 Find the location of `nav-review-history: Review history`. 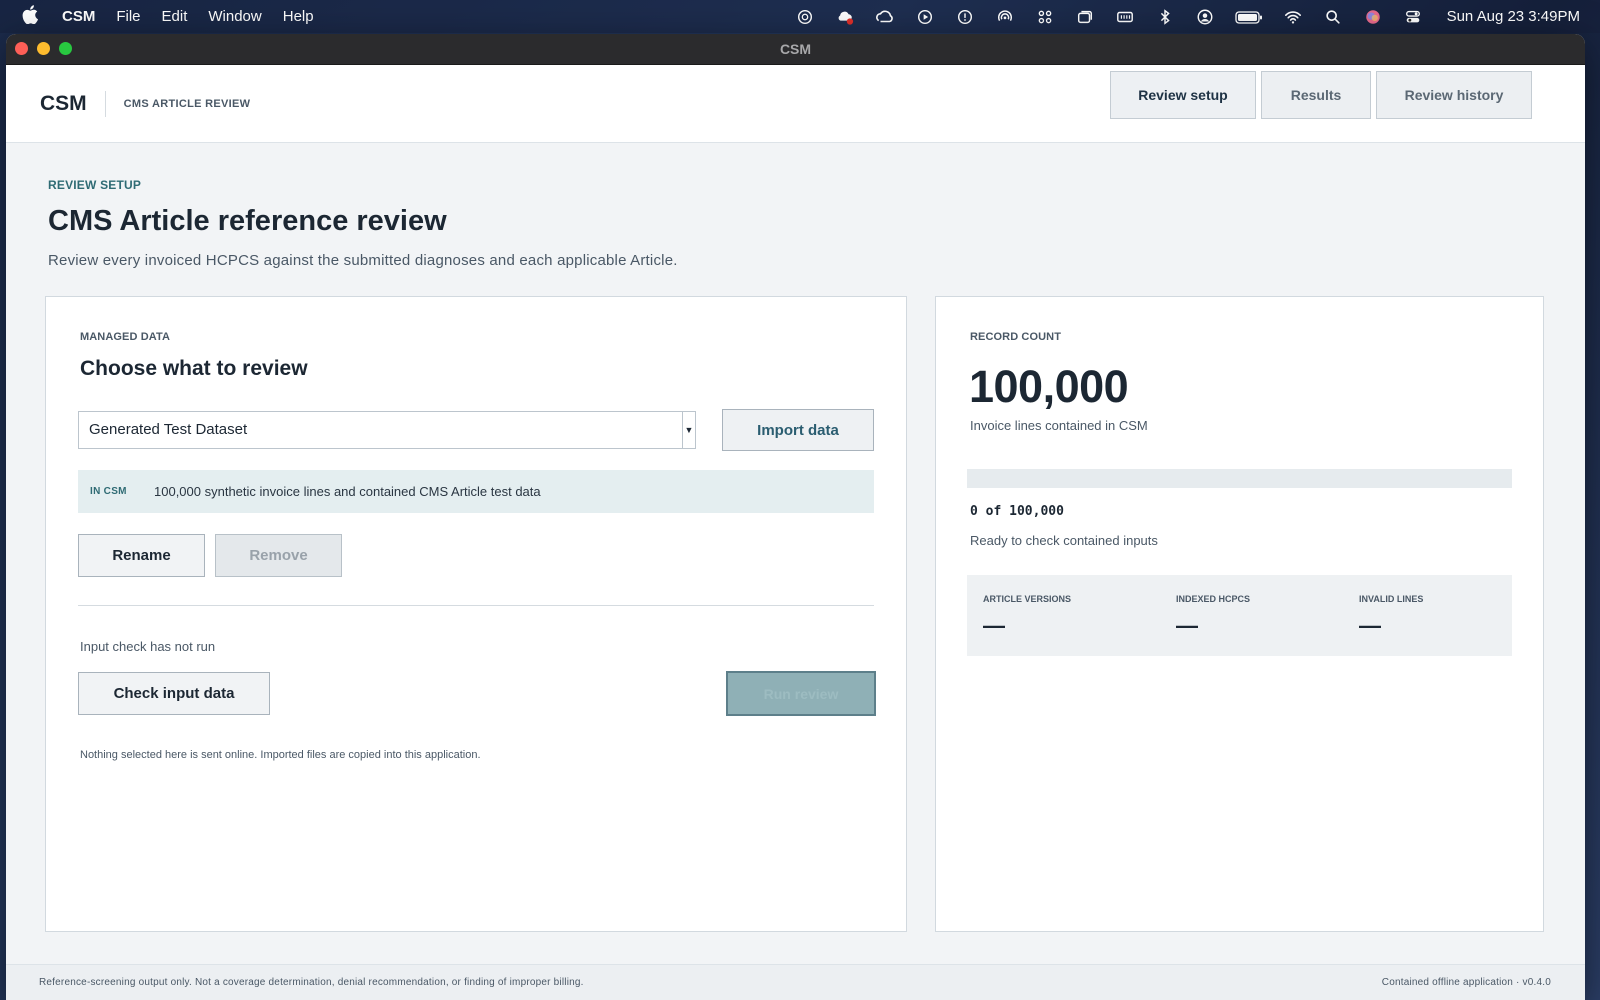

nav-review-history: Review history is located at coordinates (1454, 95).